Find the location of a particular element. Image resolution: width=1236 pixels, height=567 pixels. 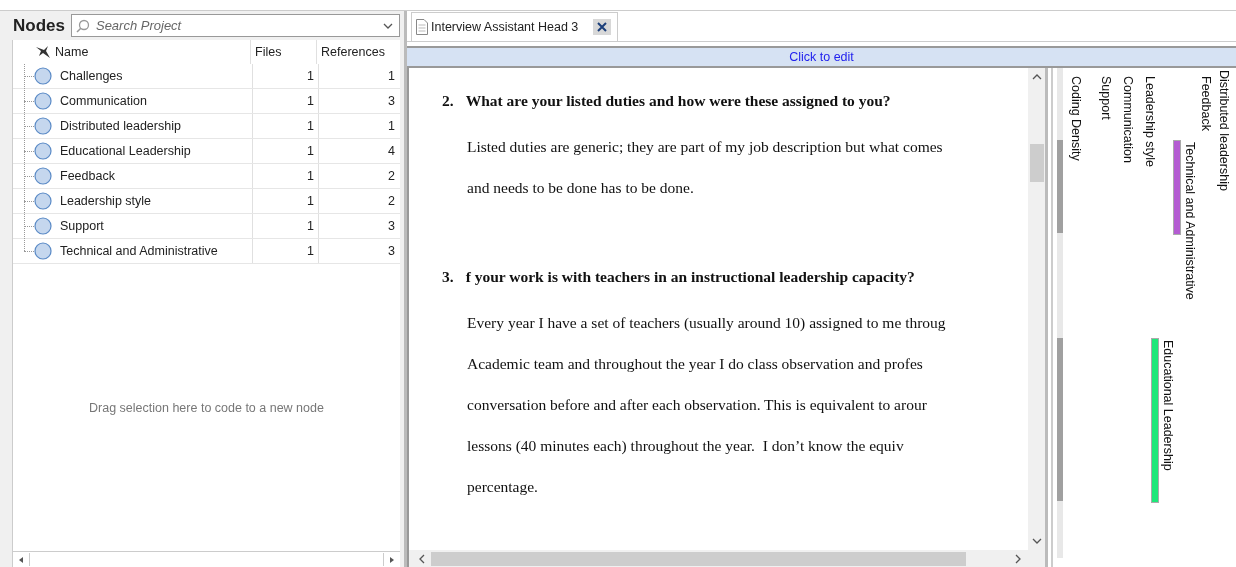

question-number: 3. is located at coordinates (448, 277).